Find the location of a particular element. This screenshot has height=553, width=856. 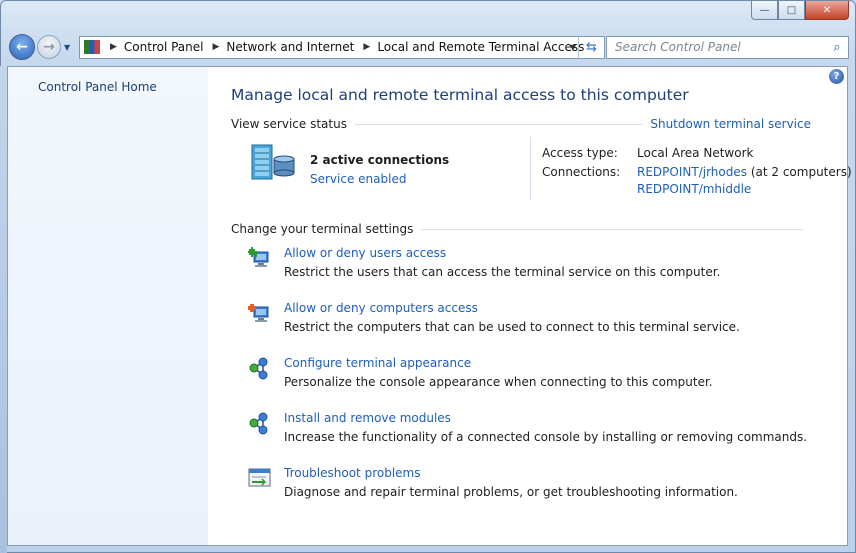

troubleshoot-icon is located at coordinates (259, 477).